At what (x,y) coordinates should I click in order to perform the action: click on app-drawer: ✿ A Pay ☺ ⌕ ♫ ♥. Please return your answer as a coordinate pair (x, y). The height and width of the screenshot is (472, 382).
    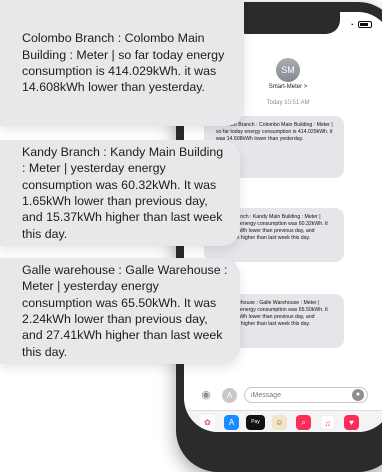
    Looking at the image, I should click on (283, 421).